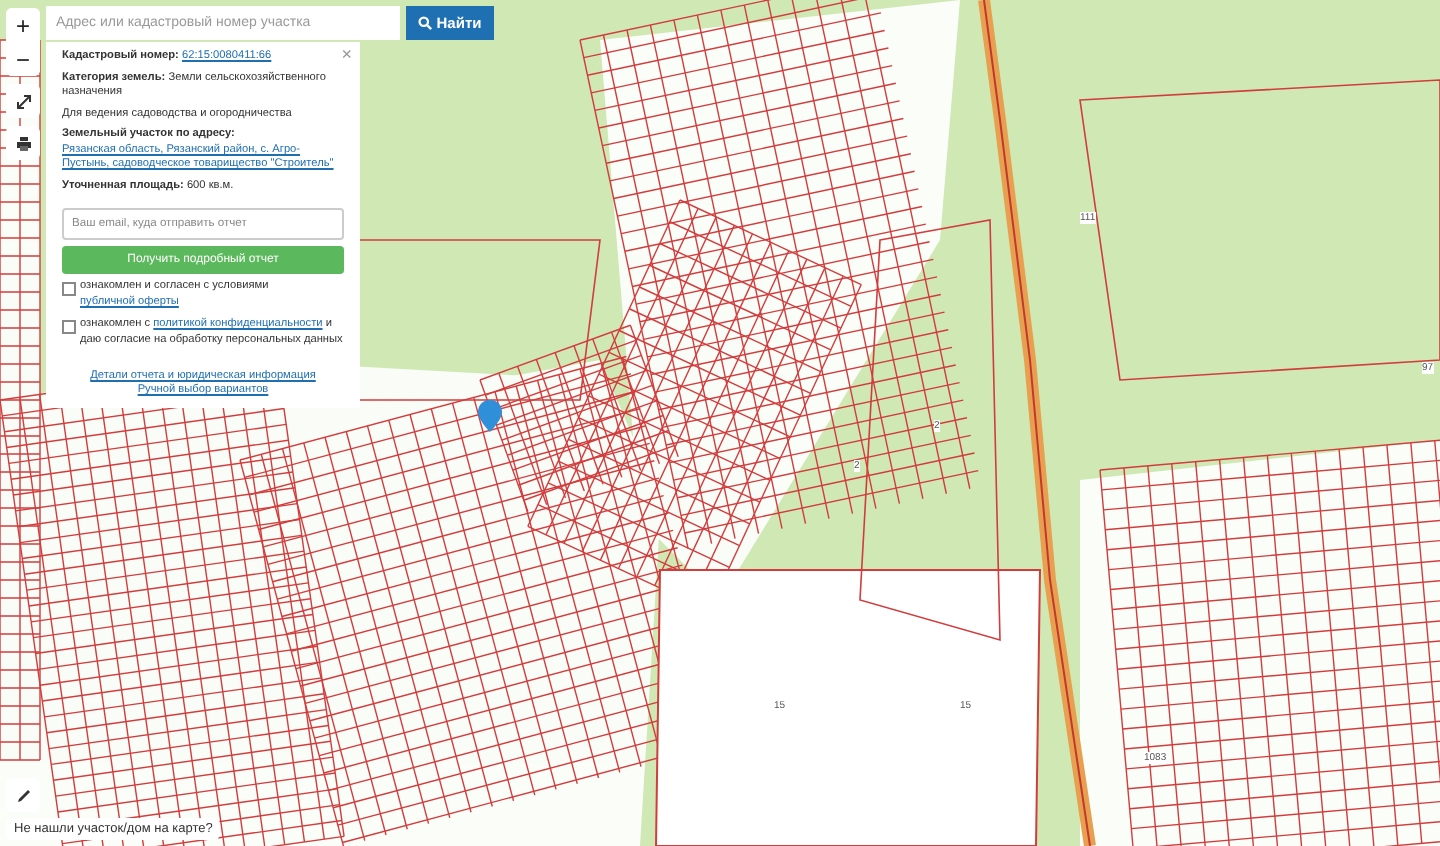  I want to click on fullscreen-button, so click(23, 101).